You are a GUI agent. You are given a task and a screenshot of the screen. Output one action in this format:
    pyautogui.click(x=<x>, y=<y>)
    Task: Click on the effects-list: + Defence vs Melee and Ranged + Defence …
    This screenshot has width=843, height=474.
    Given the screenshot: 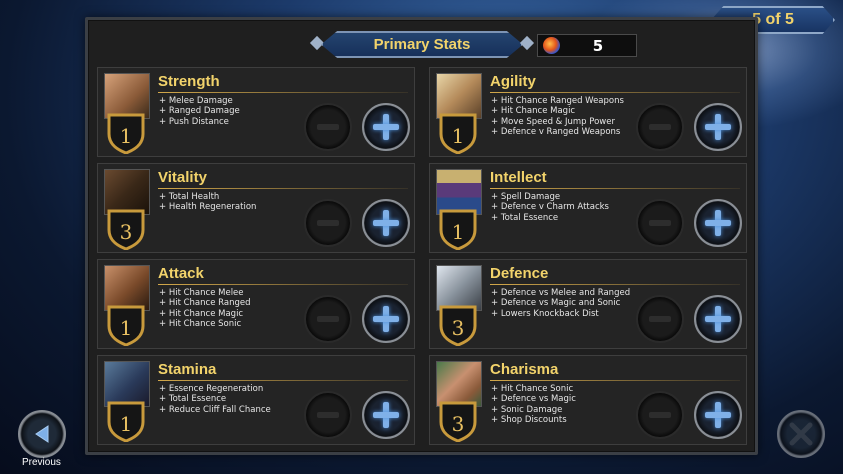 What is the action you would take?
    pyautogui.click(x=560, y=303)
    